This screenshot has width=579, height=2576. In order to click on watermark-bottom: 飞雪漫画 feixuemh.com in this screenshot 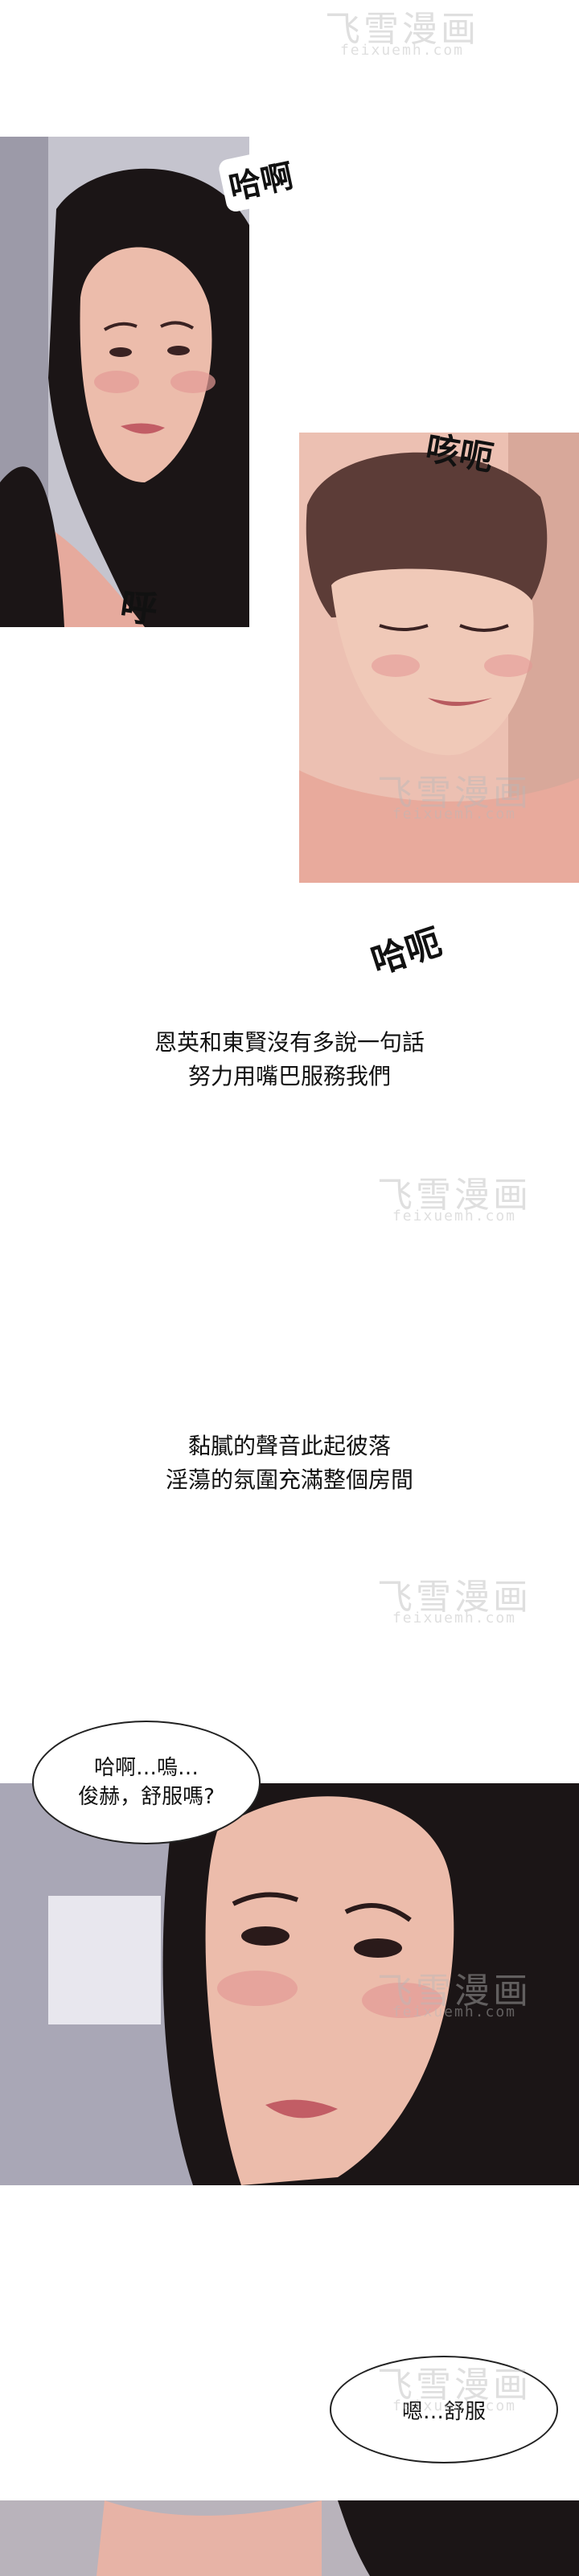, I will do `click(454, 2404)`.